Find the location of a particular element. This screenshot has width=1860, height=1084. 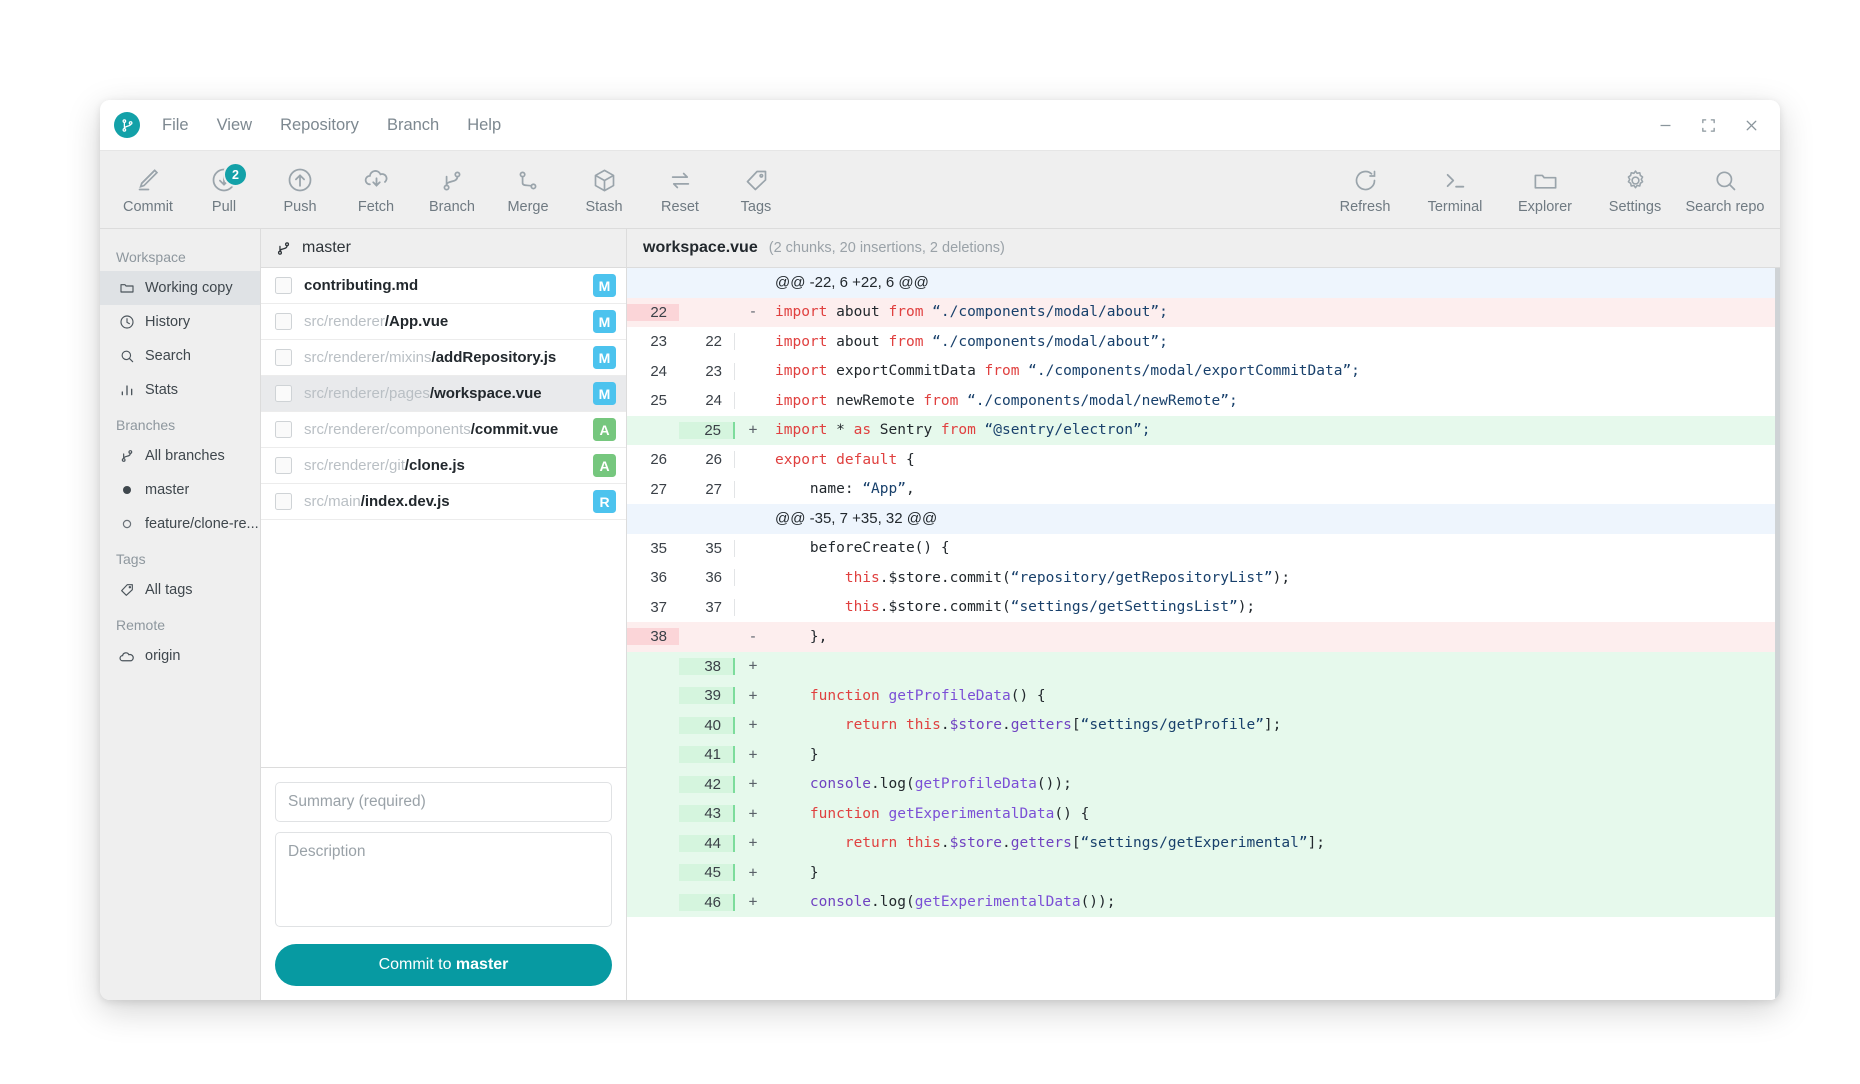

diff-new-line-number: 23 is located at coordinates (707, 371).